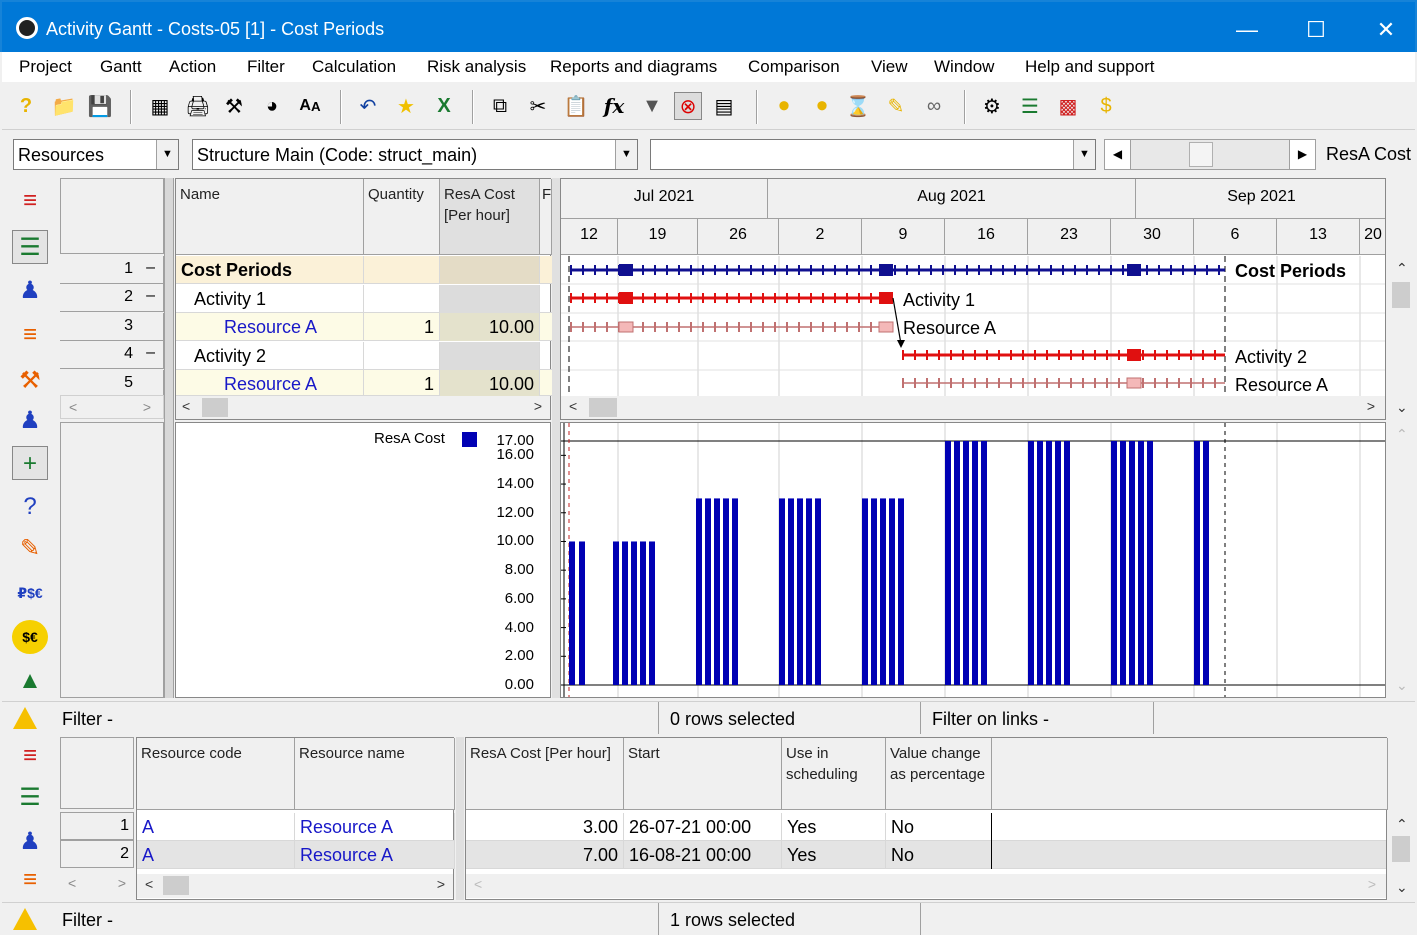 The height and width of the screenshot is (935, 1417). What do you see at coordinates (30, 549) in the screenshot?
I see `pencil-bars-icon: ✎` at bounding box center [30, 549].